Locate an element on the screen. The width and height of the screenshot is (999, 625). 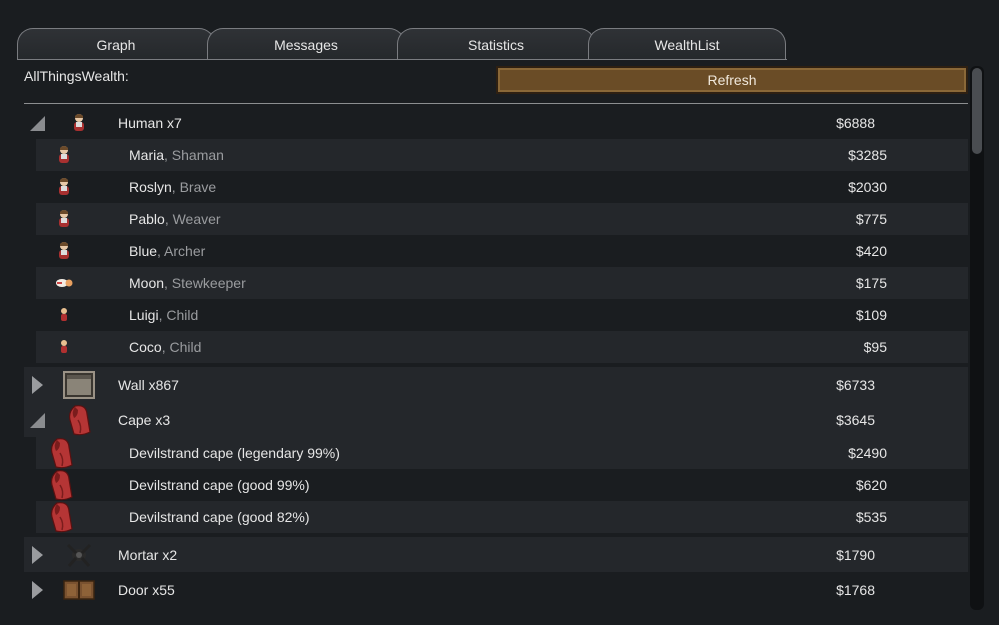
item-name: Moon is located at coordinates (147, 283).